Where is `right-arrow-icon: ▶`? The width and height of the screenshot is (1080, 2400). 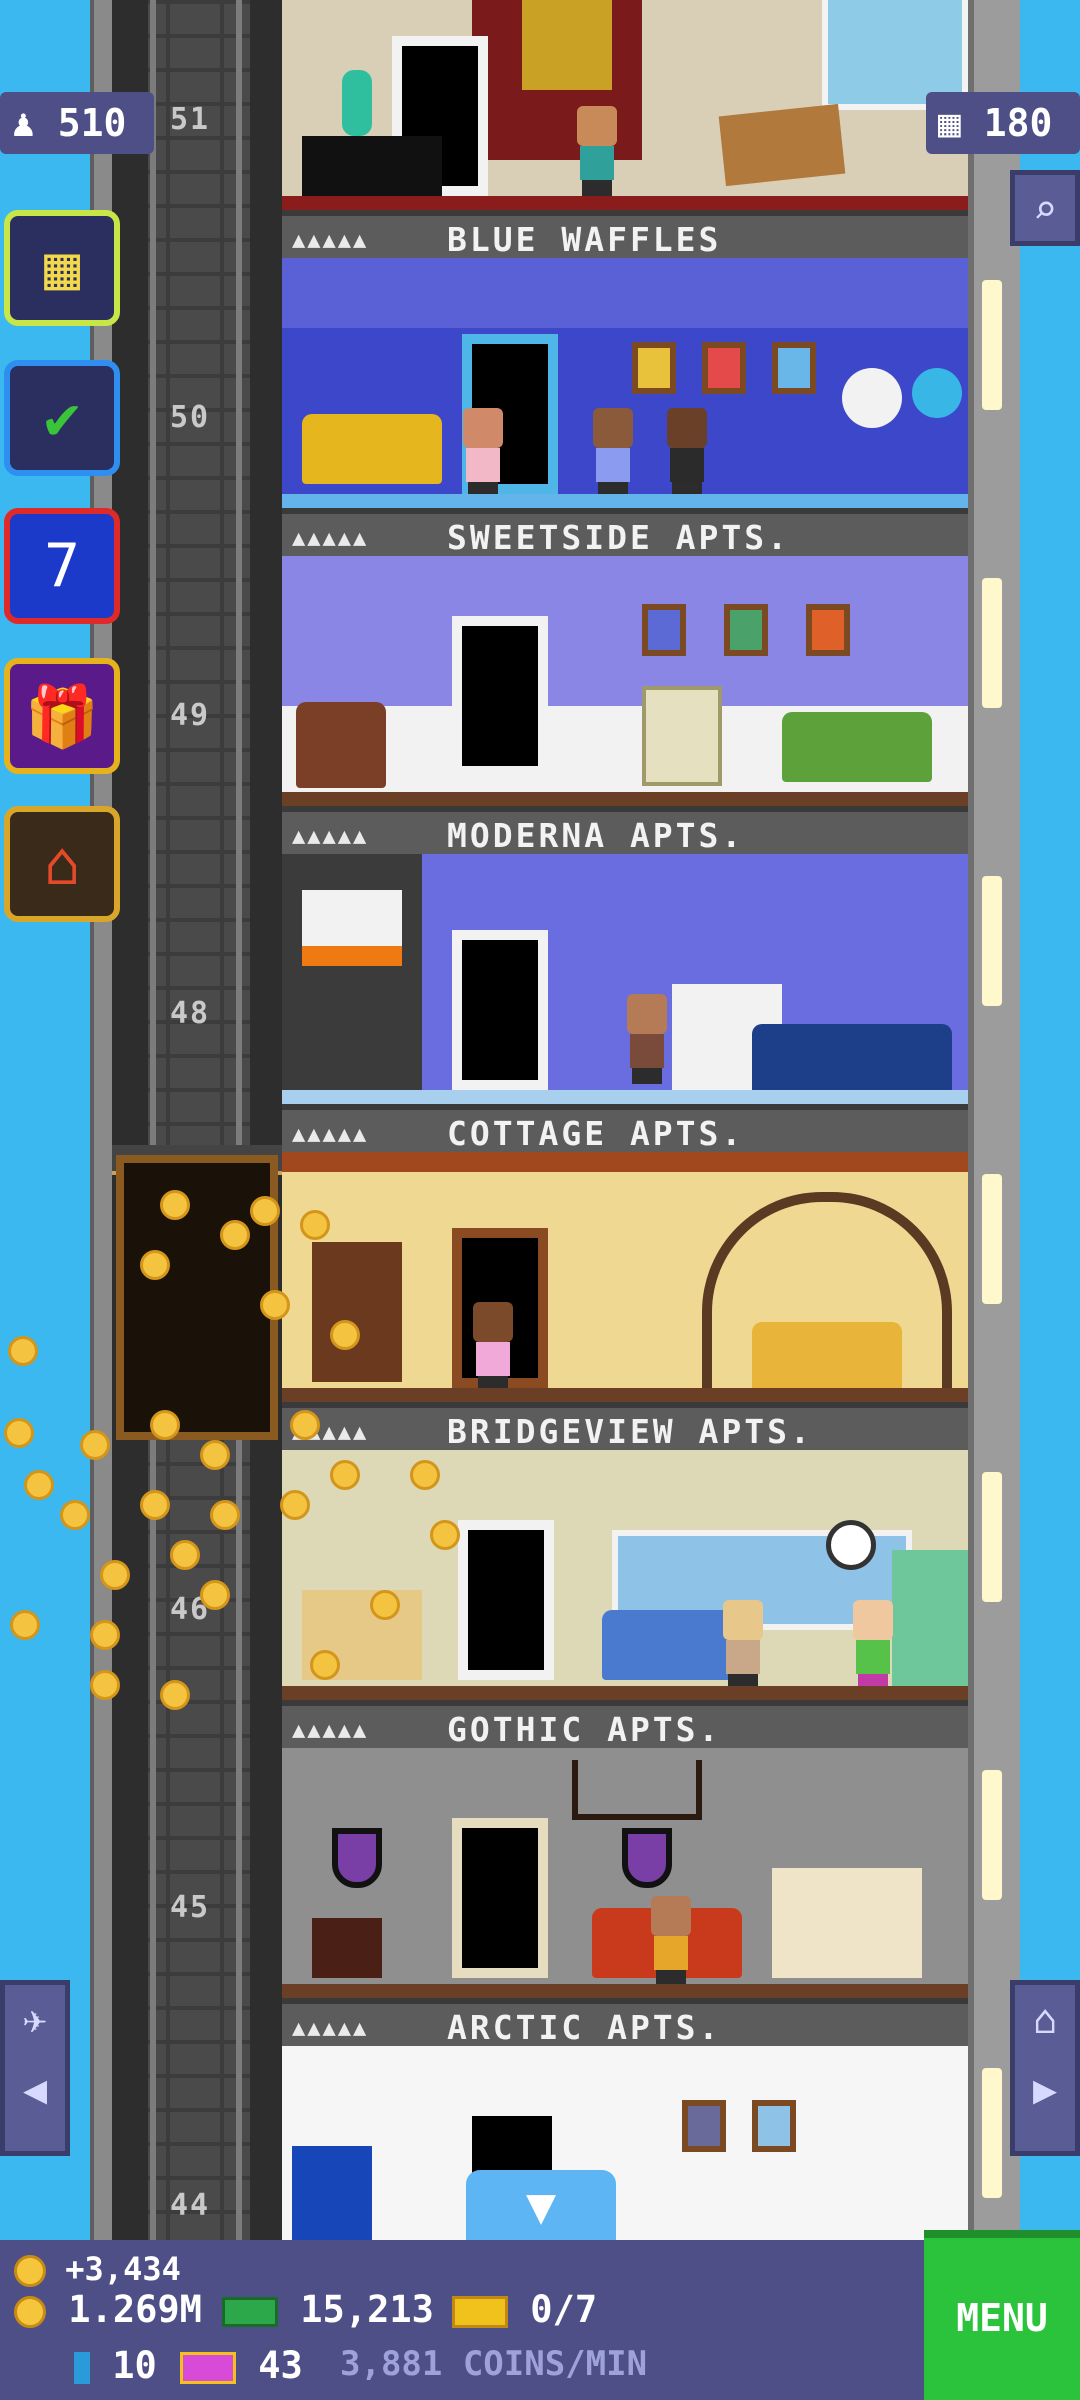 right-arrow-icon: ▶ is located at coordinates (1045, 2090).